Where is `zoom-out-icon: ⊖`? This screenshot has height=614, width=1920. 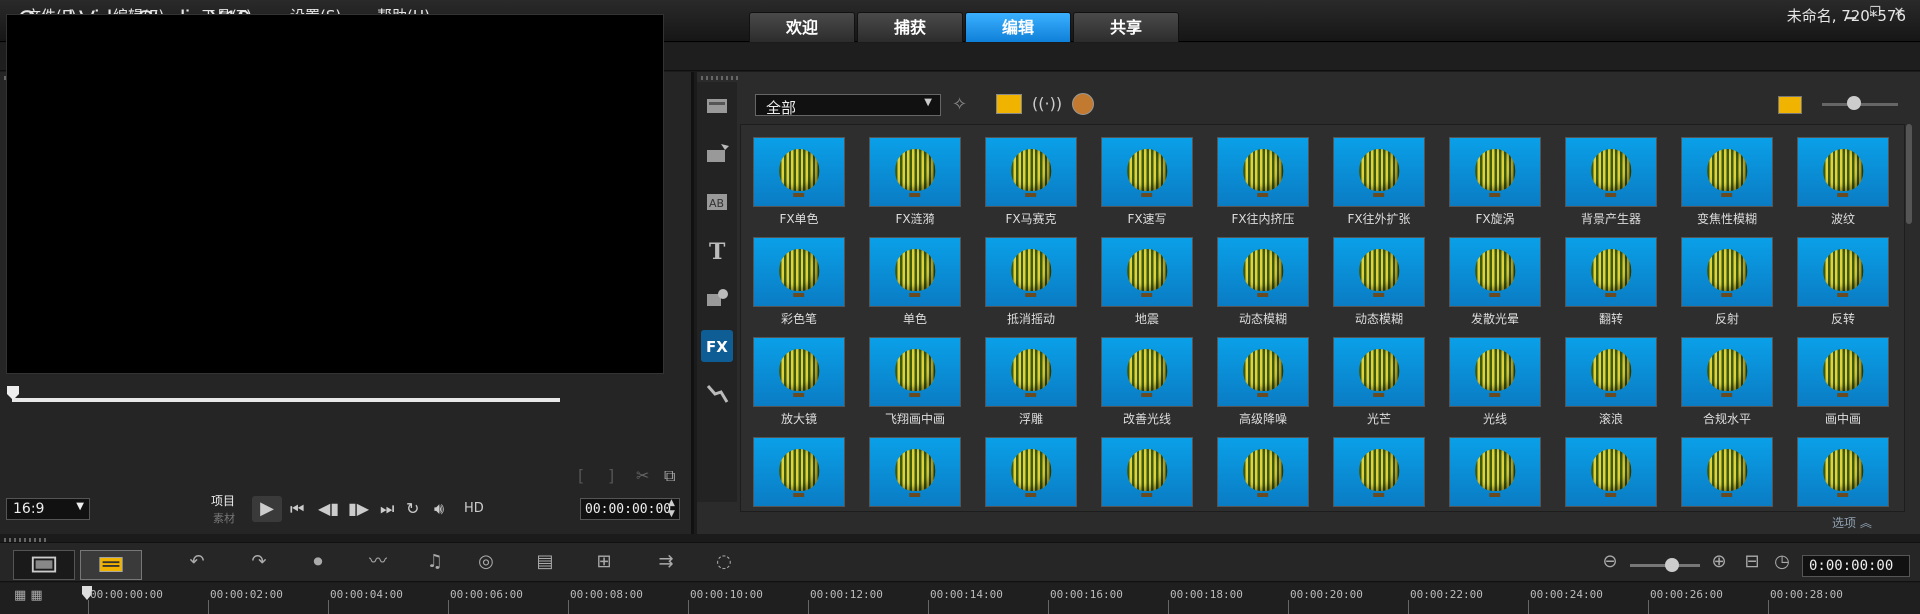
zoom-out-icon: ⊖ is located at coordinates (1610, 562).